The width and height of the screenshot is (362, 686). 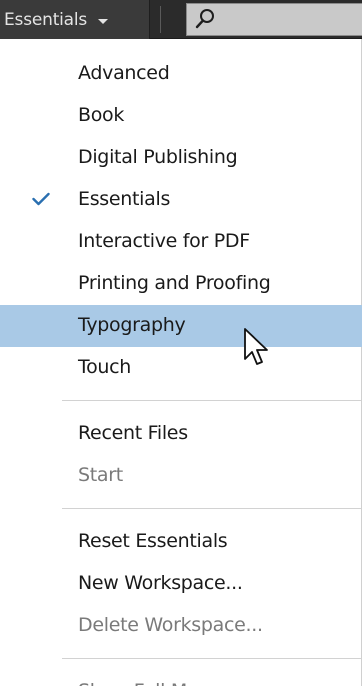 I want to click on menu-item-book: Book, so click(x=181, y=116).